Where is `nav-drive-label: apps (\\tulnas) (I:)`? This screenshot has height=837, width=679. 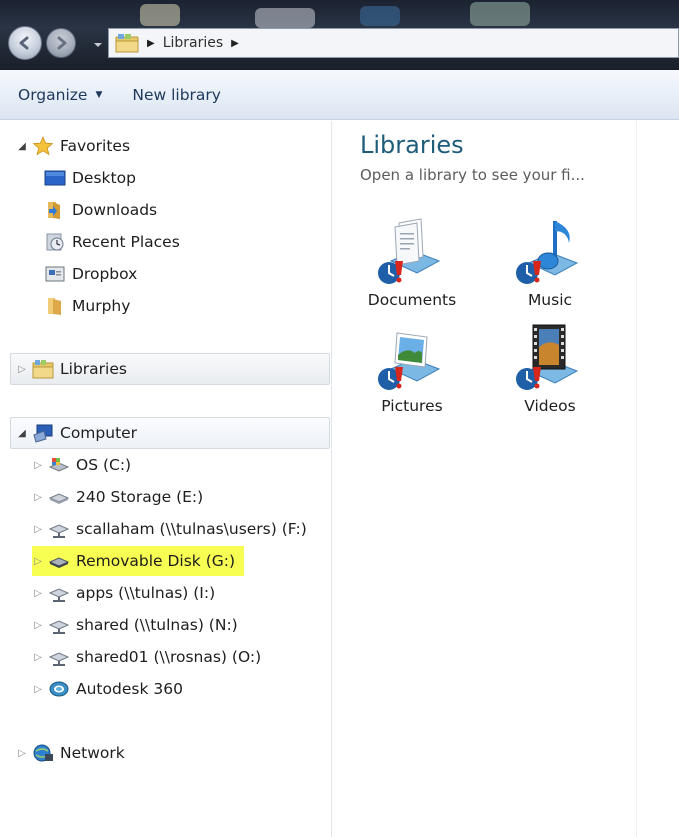
nav-drive-label: apps (\\tulnas) (I:) is located at coordinates (146, 593).